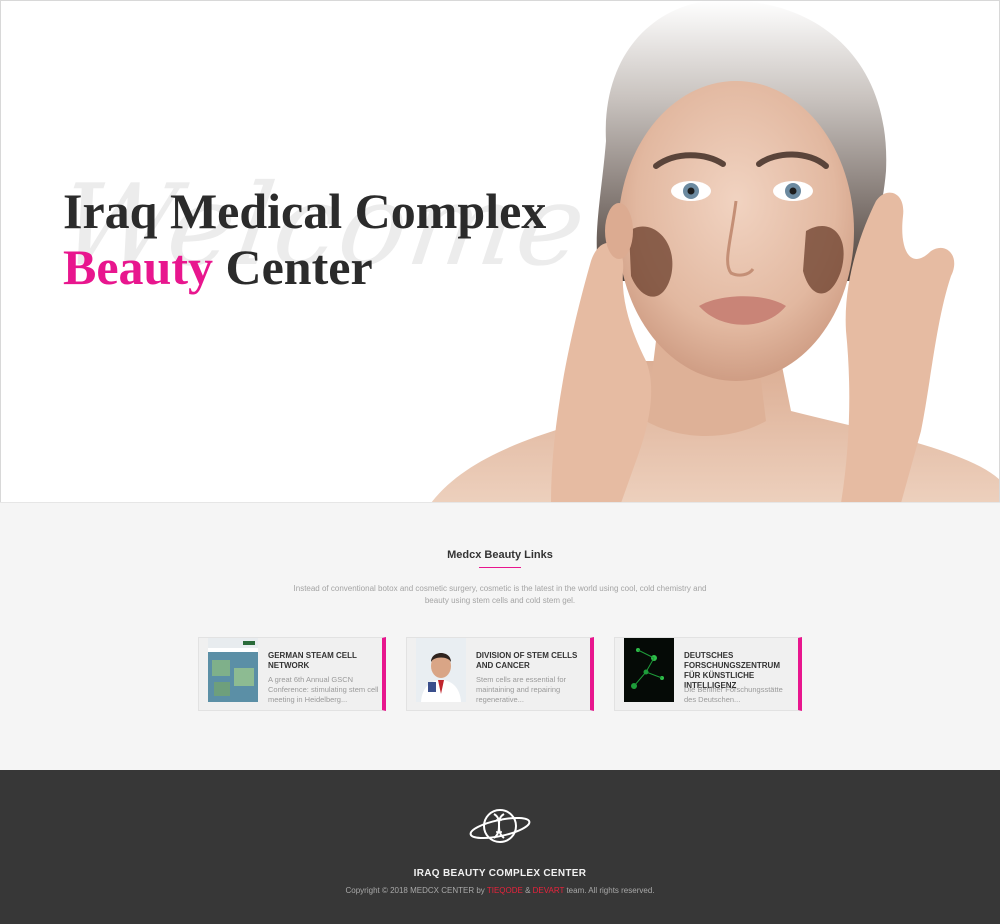 This screenshot has width=1000, height=924. What do you see at coordinates (527, 660) in the screenshot?
I see `card-title: DIVISION OF STEM CELLS AND CANCER` at bounding box center [527, 660].